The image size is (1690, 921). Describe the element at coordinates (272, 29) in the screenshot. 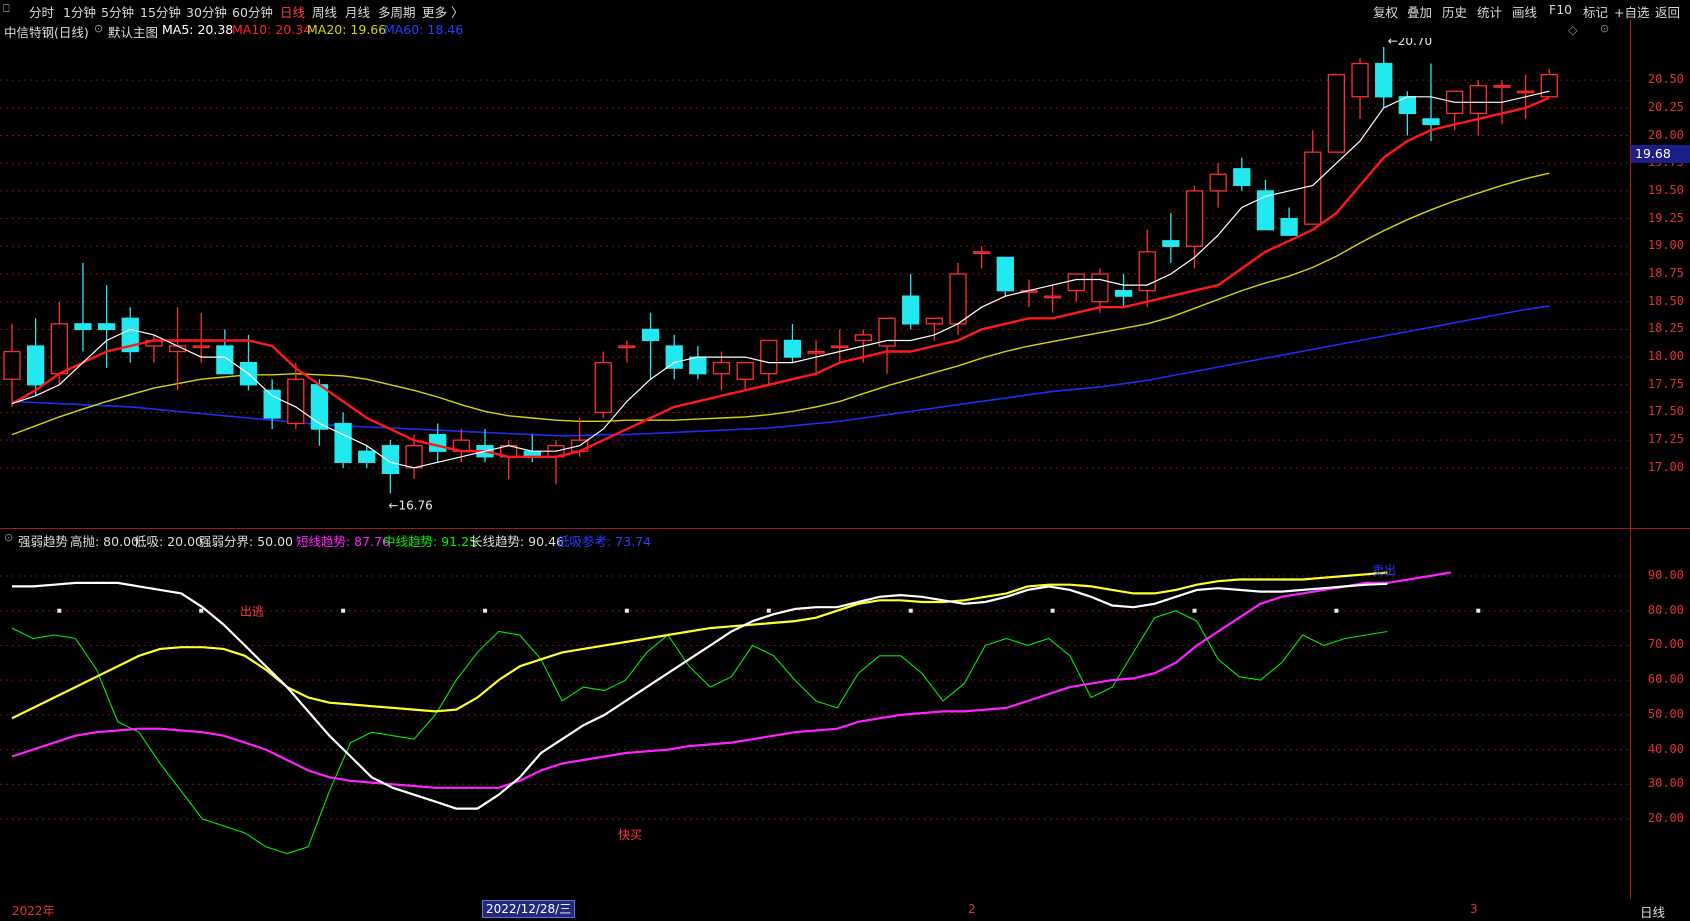

I see `ma10-value: MA10: 20.34` at that location.